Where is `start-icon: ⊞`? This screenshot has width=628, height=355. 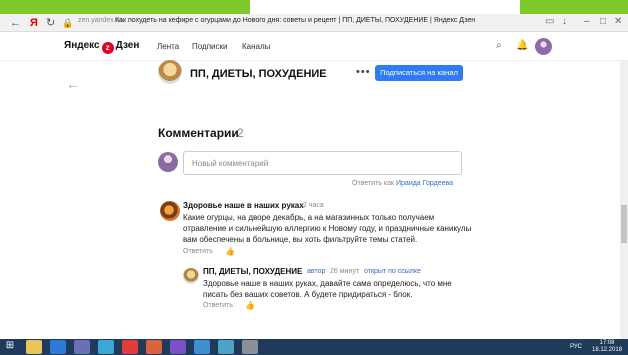 start-icon: ⊞ is located at coordinates (10, 347).